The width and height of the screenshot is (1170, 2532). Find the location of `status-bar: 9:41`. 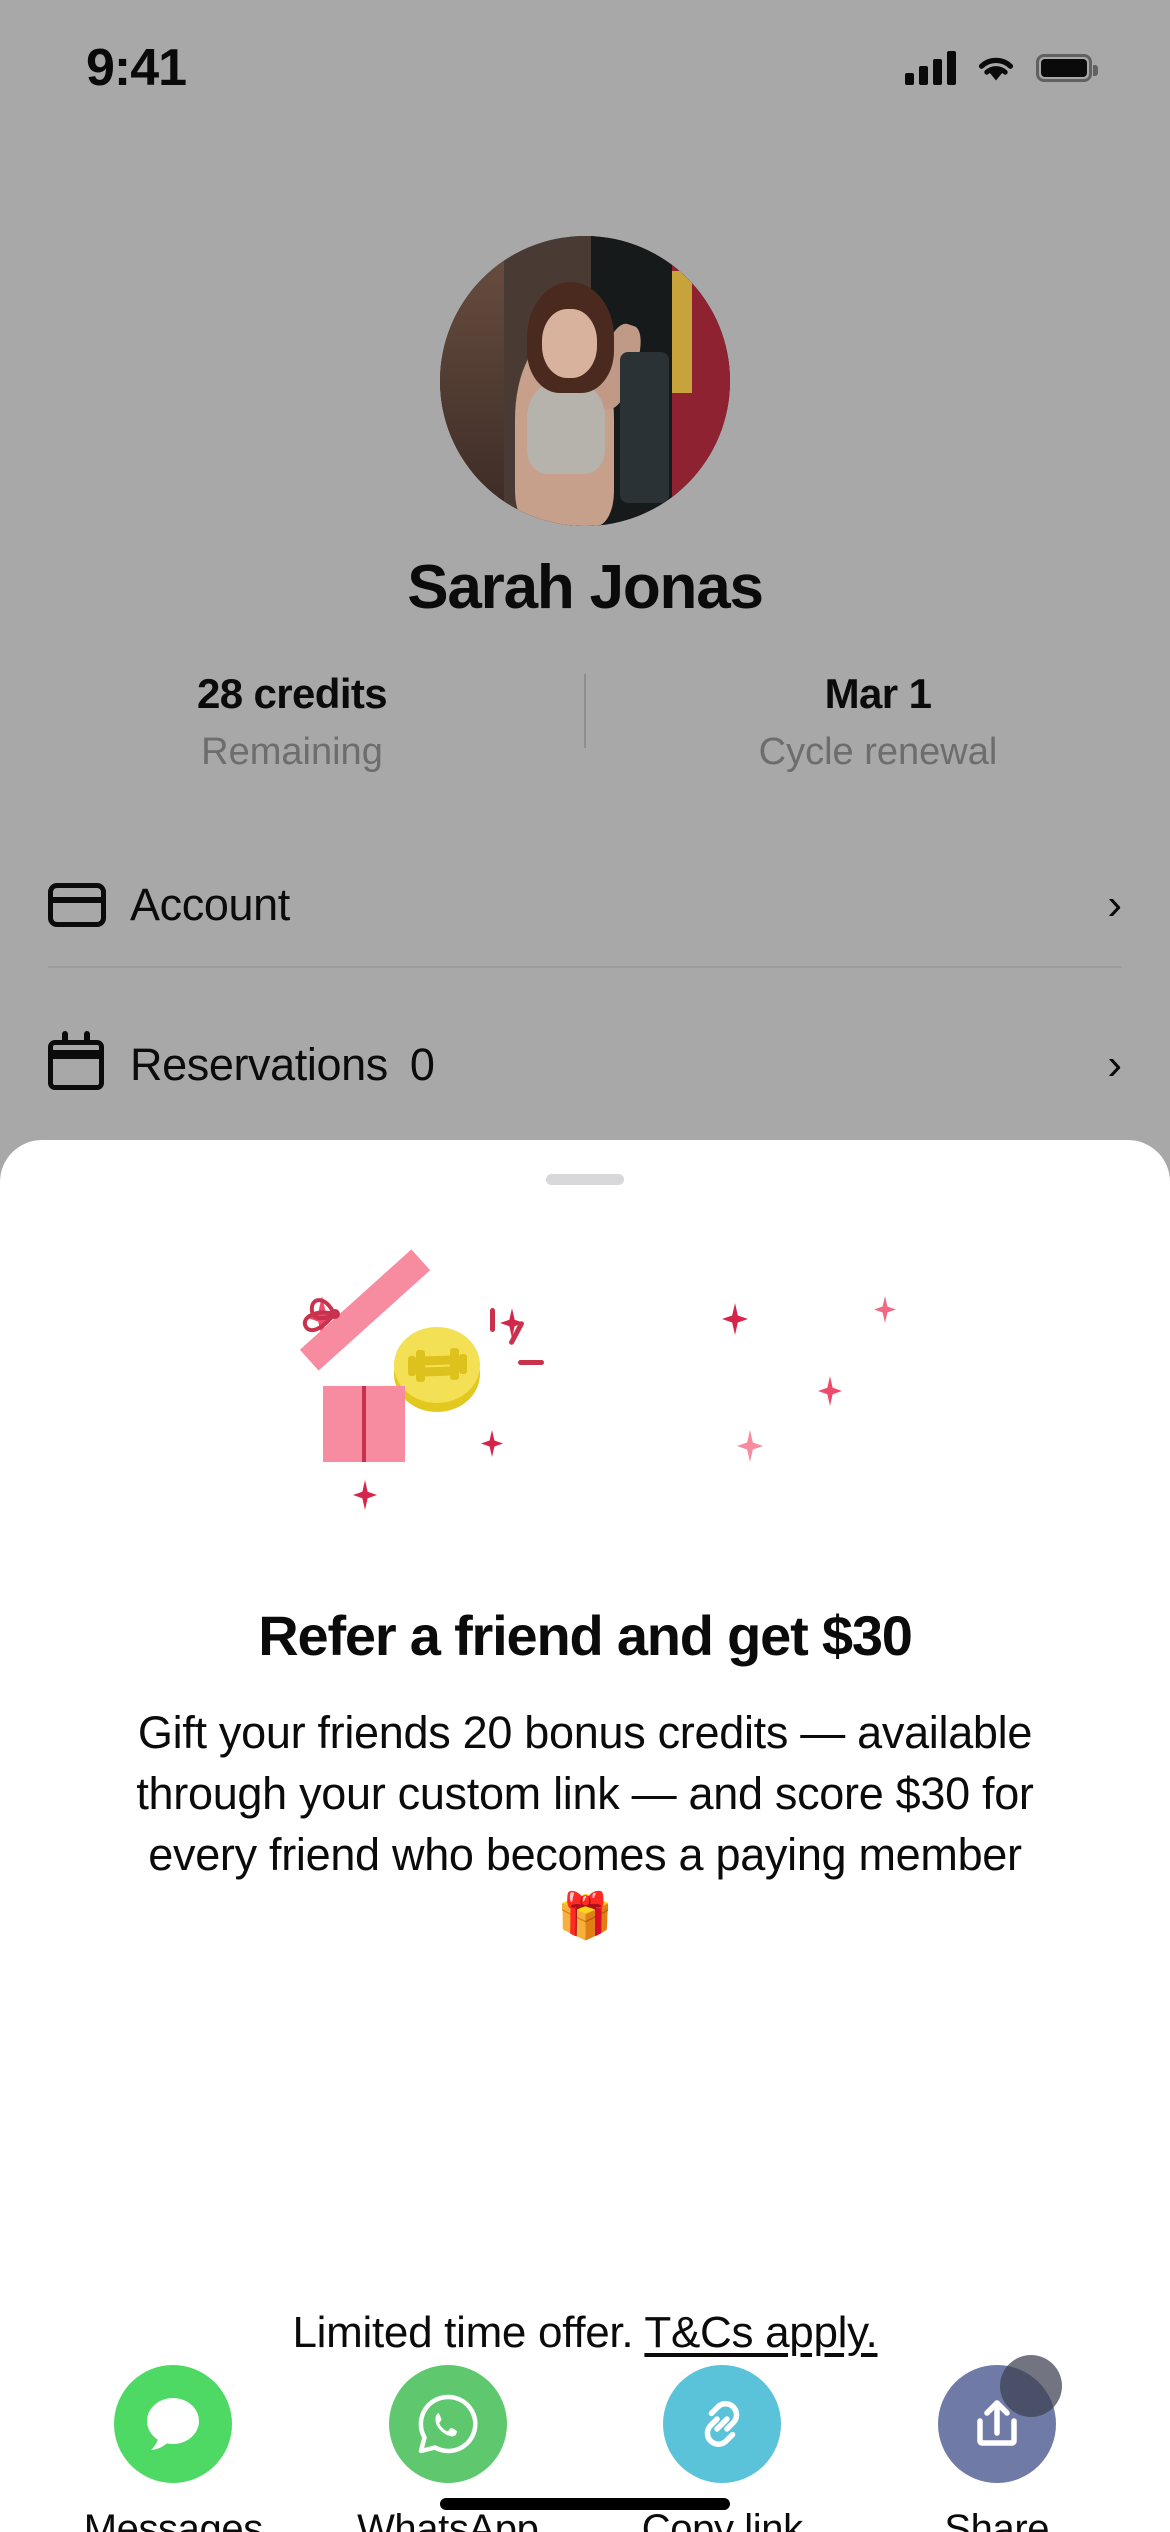

status-bar: 9:41 is located at coordinates (585, 59).